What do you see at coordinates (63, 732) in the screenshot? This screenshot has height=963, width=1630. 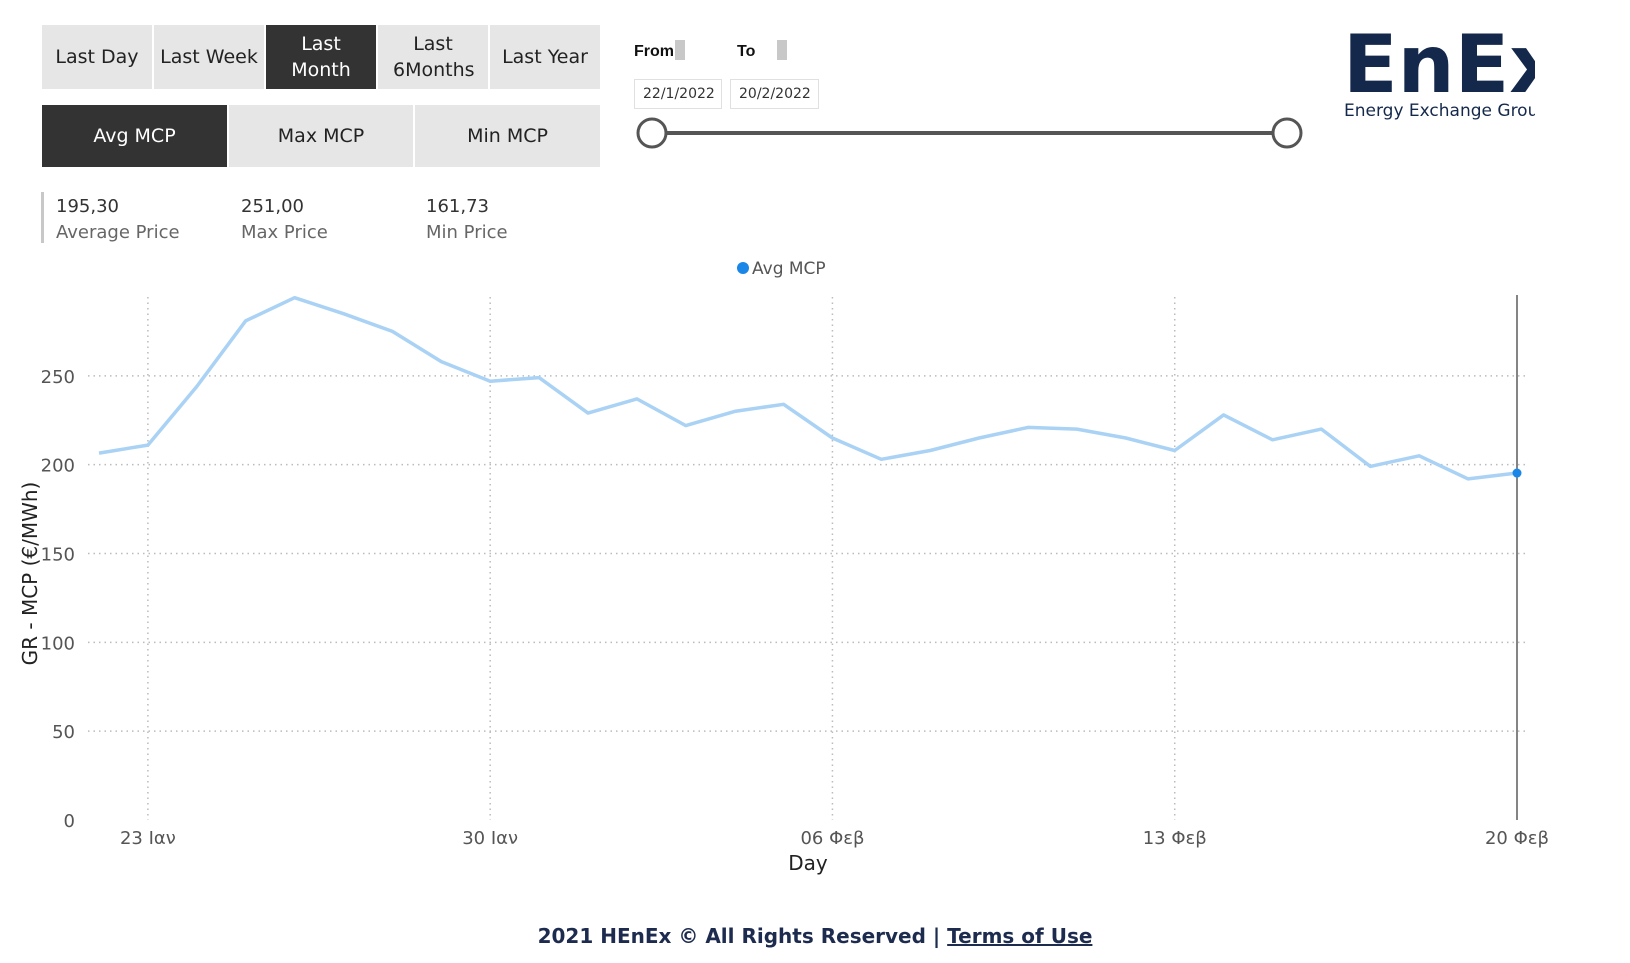 I see `y-tick-label: 50` at bounding box center [63, 732].